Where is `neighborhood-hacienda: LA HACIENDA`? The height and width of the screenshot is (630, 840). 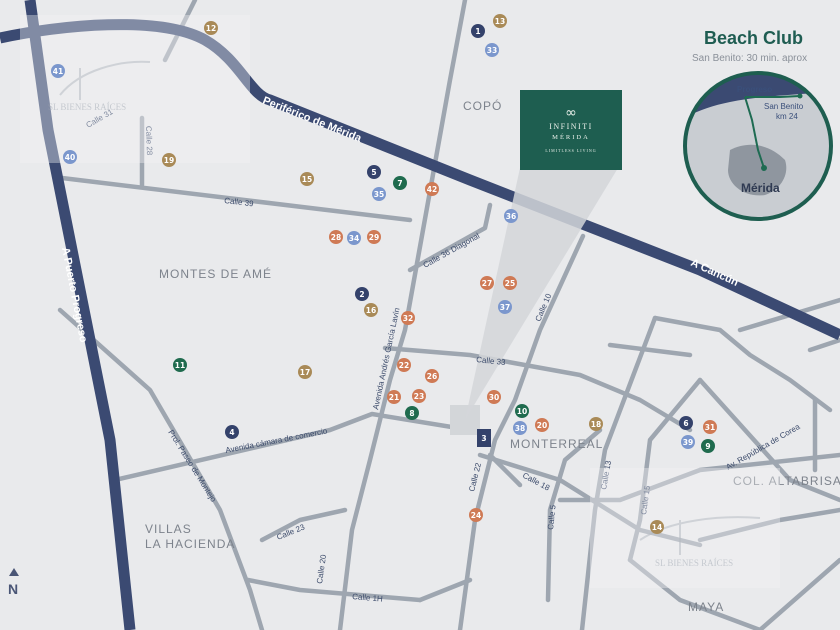 neighborhood-hacienda: LA HACIENDA is located at coordinates (190, 544).